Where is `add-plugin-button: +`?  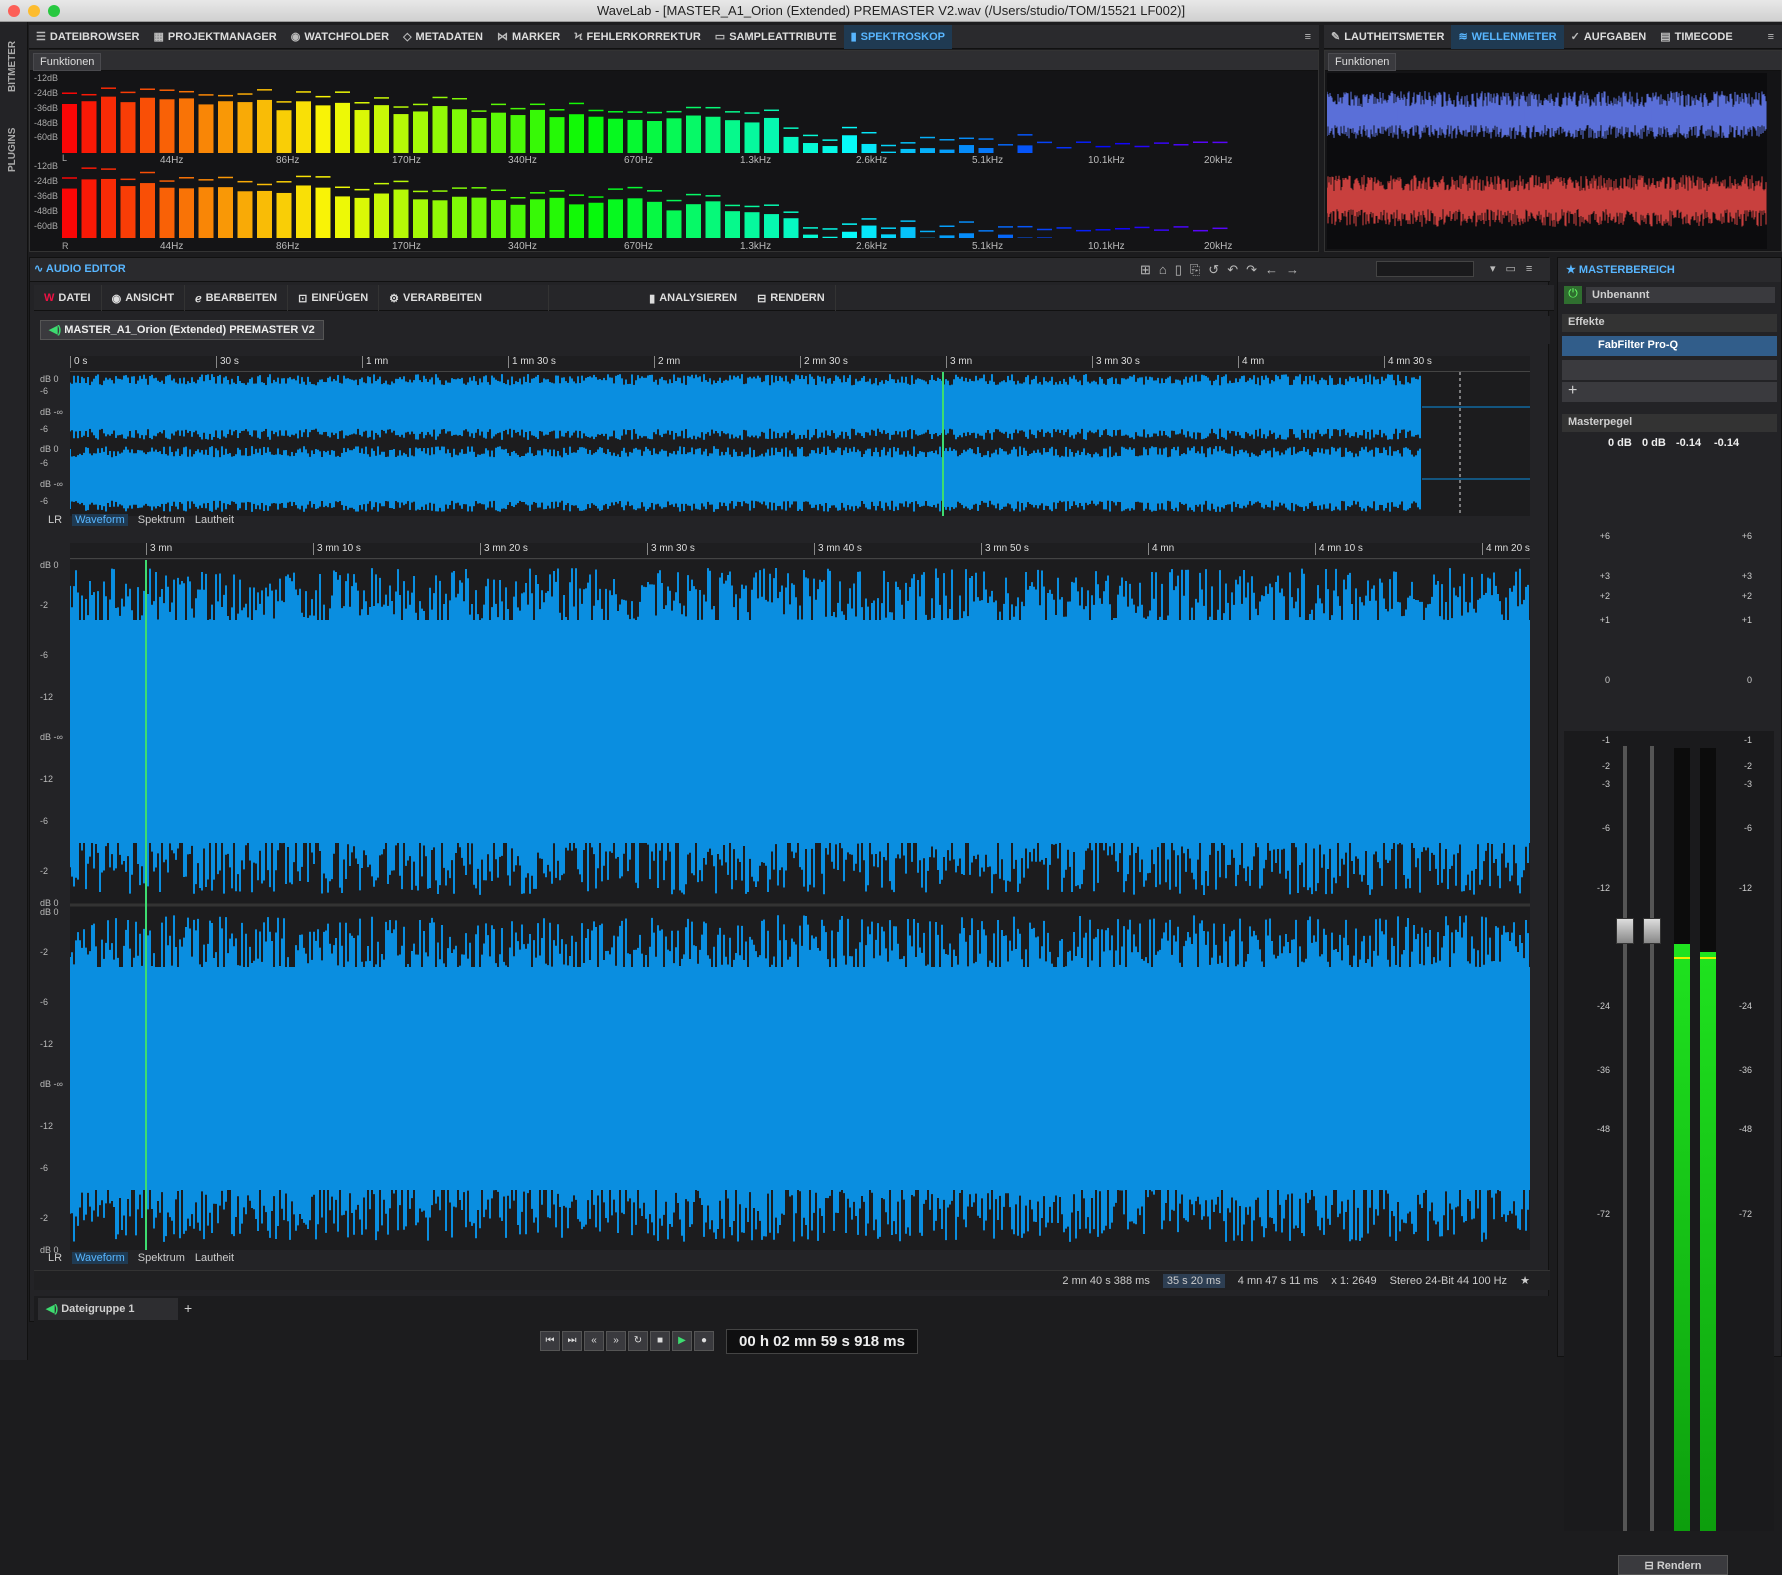
add-plugin-button: + is located at coordinates (1669, 392).